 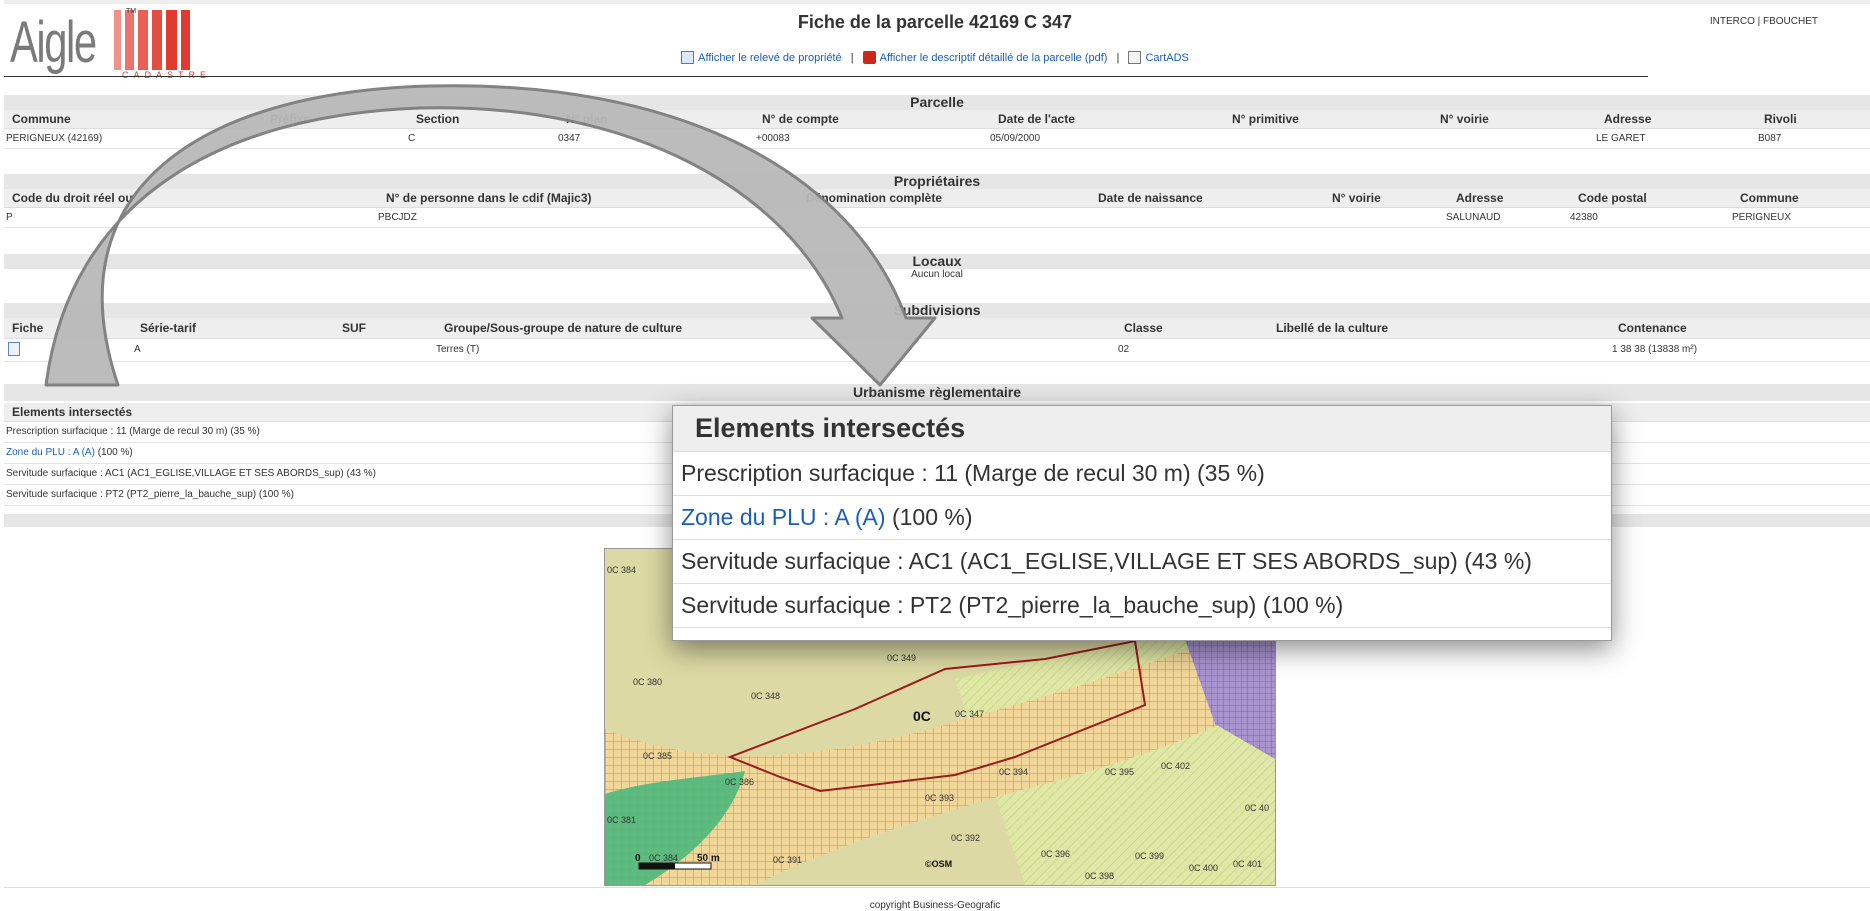 I want to click on cell-plan: 0347, so click(x=569, y=138).